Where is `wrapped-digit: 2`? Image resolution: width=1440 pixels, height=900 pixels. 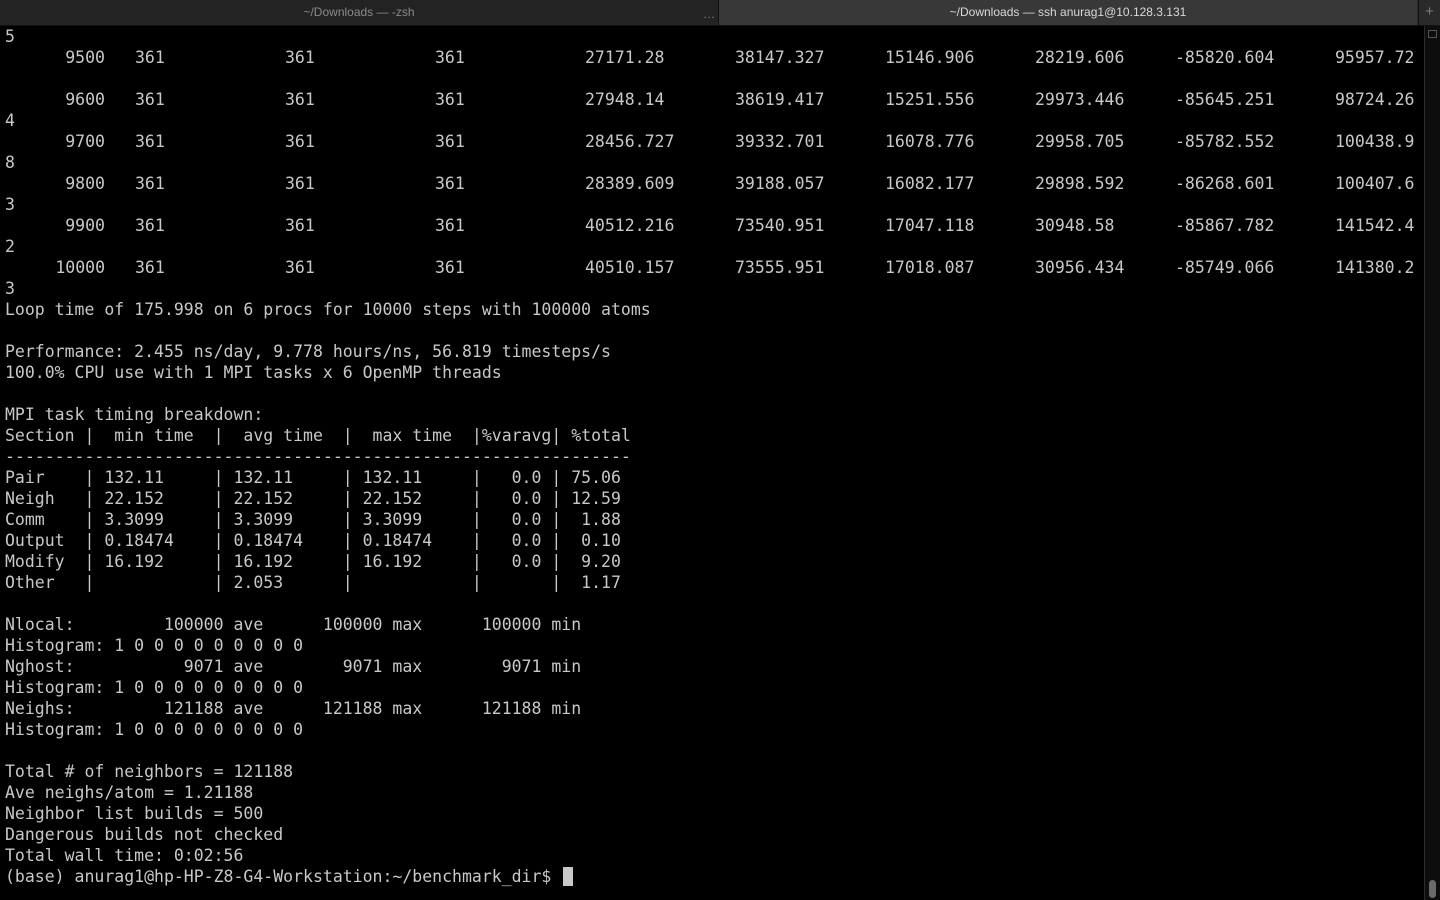 wrapped-digit: 2 is located at coordinates (10, 246).